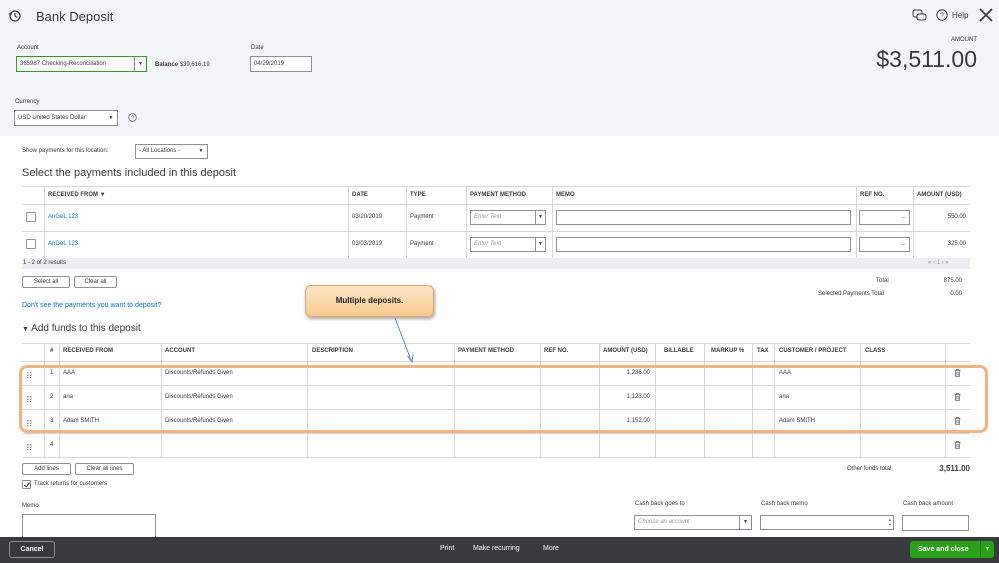 Image resolution: width=999 pixels, height=563 pixels. Describe the element at coordinates (882, 281) in the screenshot. I see `payments-total-label: Total` at that location.